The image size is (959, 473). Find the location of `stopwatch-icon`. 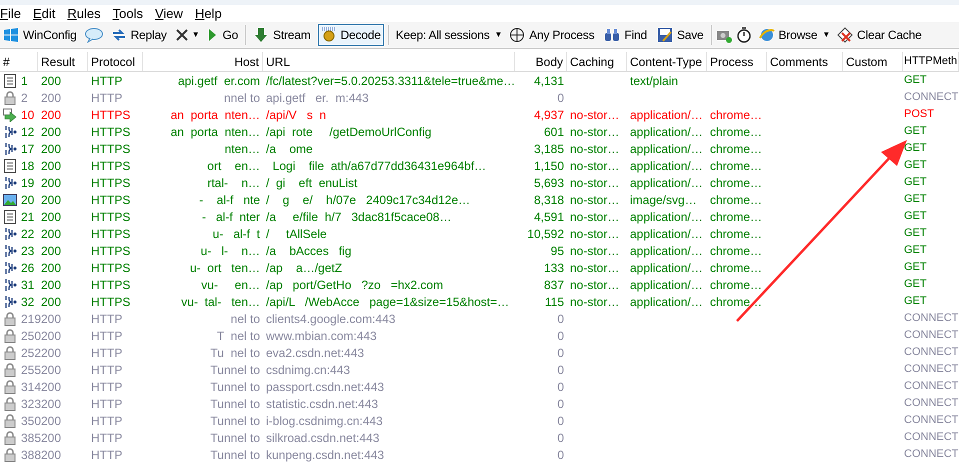

stopwatch-icon is located at coordinates (744, 35).